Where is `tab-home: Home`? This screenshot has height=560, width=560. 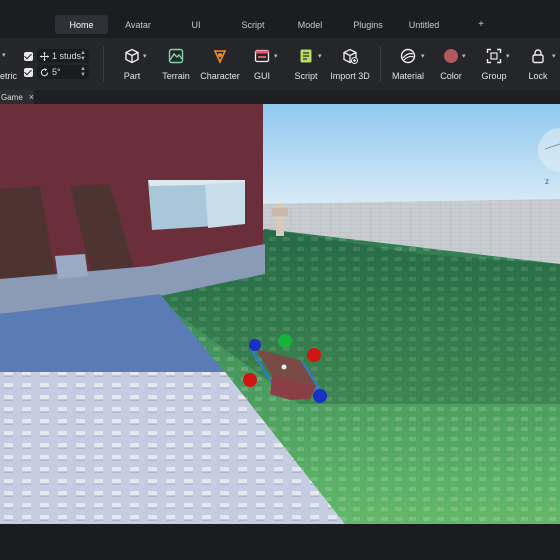 tab-home: Home is located at coordinates (81, 24).